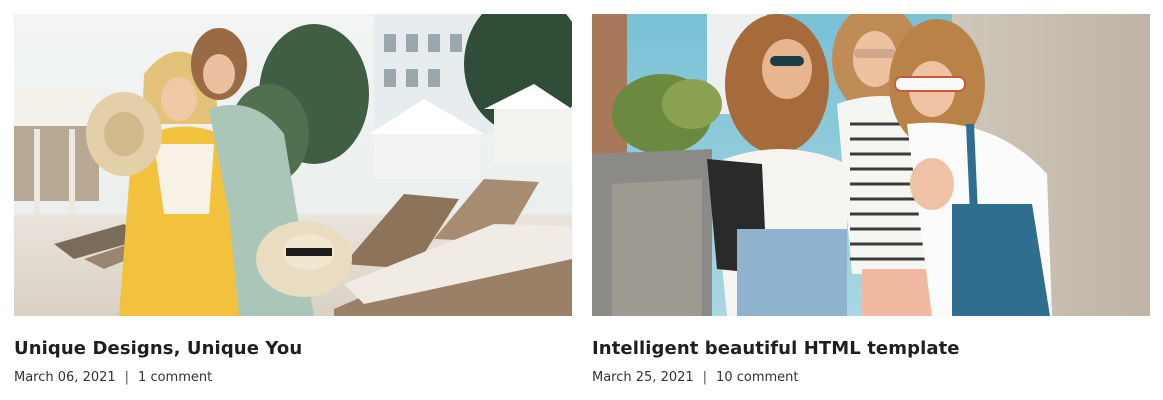  I want to click on post-comments-link: 10 comment, so click(757, 377).